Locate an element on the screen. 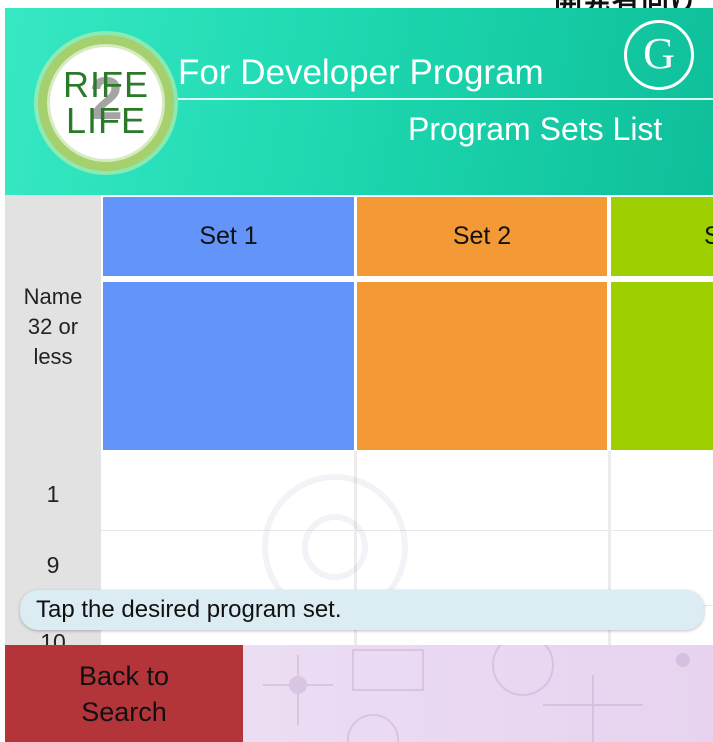 The image size is (713, 742). name-row-header: Name 32 or less is located at coordinates (53, 323).